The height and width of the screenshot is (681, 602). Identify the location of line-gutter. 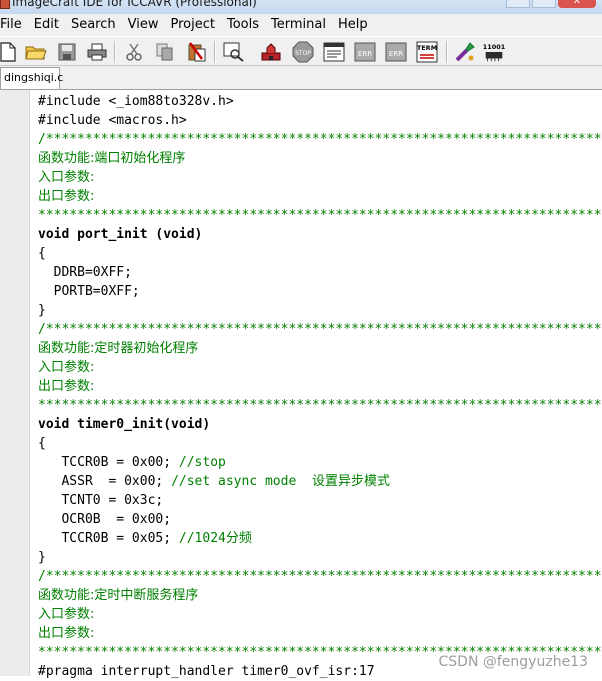
(15, 383).